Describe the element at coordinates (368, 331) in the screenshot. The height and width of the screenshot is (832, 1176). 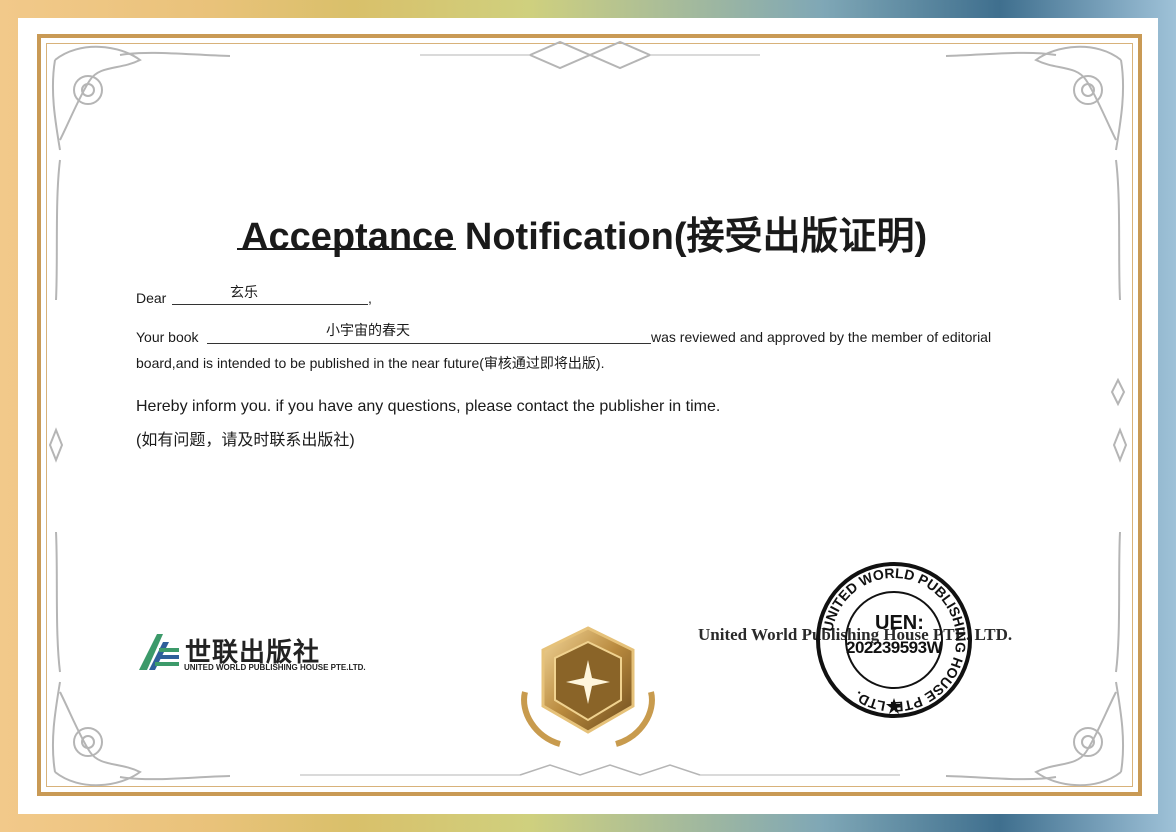
I see `book-title: 小宇宙的春天` at that location.